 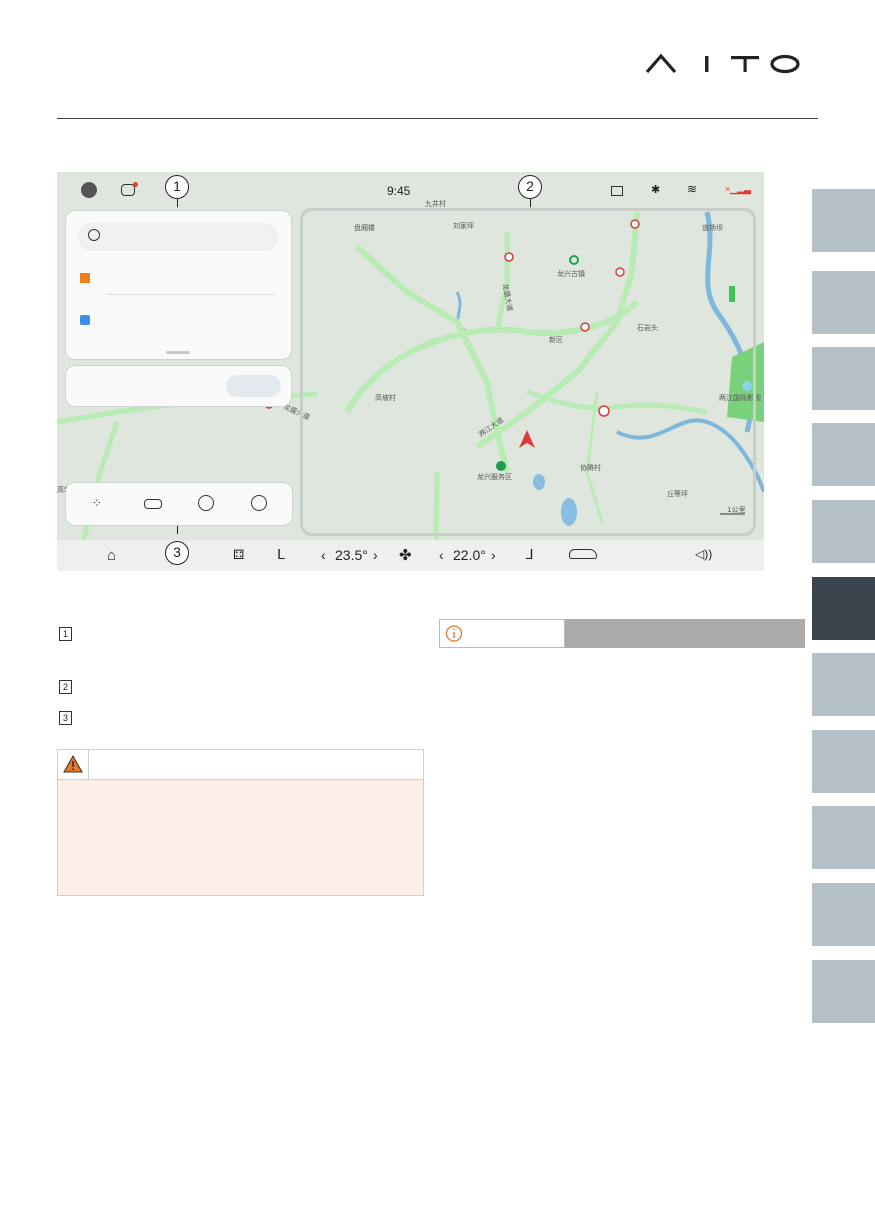 I want to click on seat-icon: ᒪ, so click(x=281, y=554).